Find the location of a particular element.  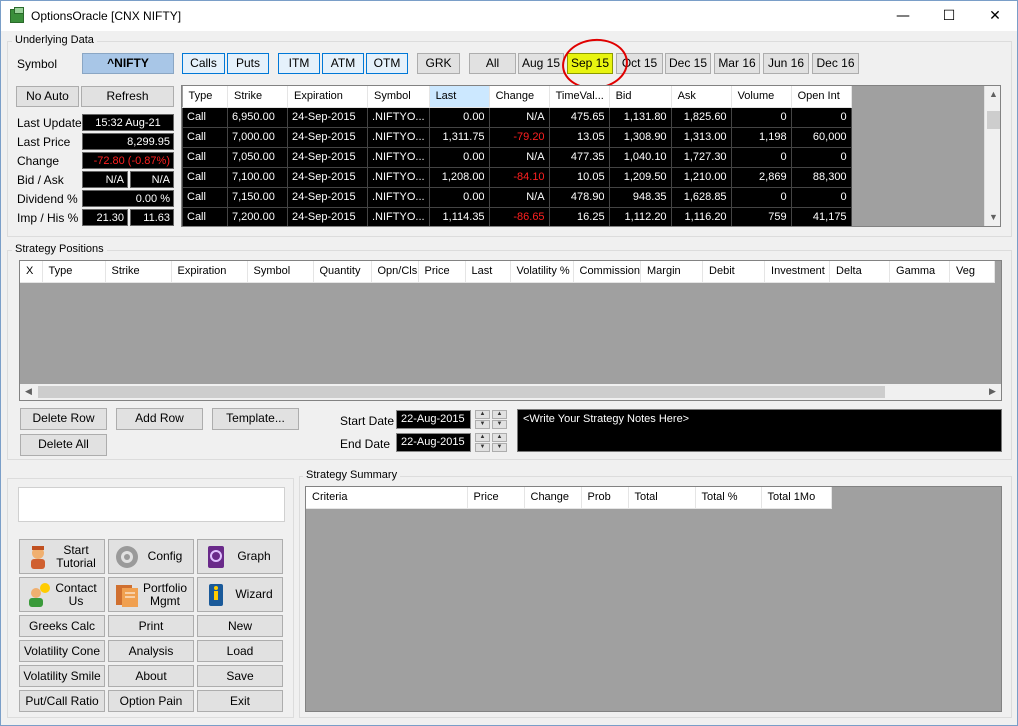

delete-all-button: Delete All is located at coordinates (63, 445).